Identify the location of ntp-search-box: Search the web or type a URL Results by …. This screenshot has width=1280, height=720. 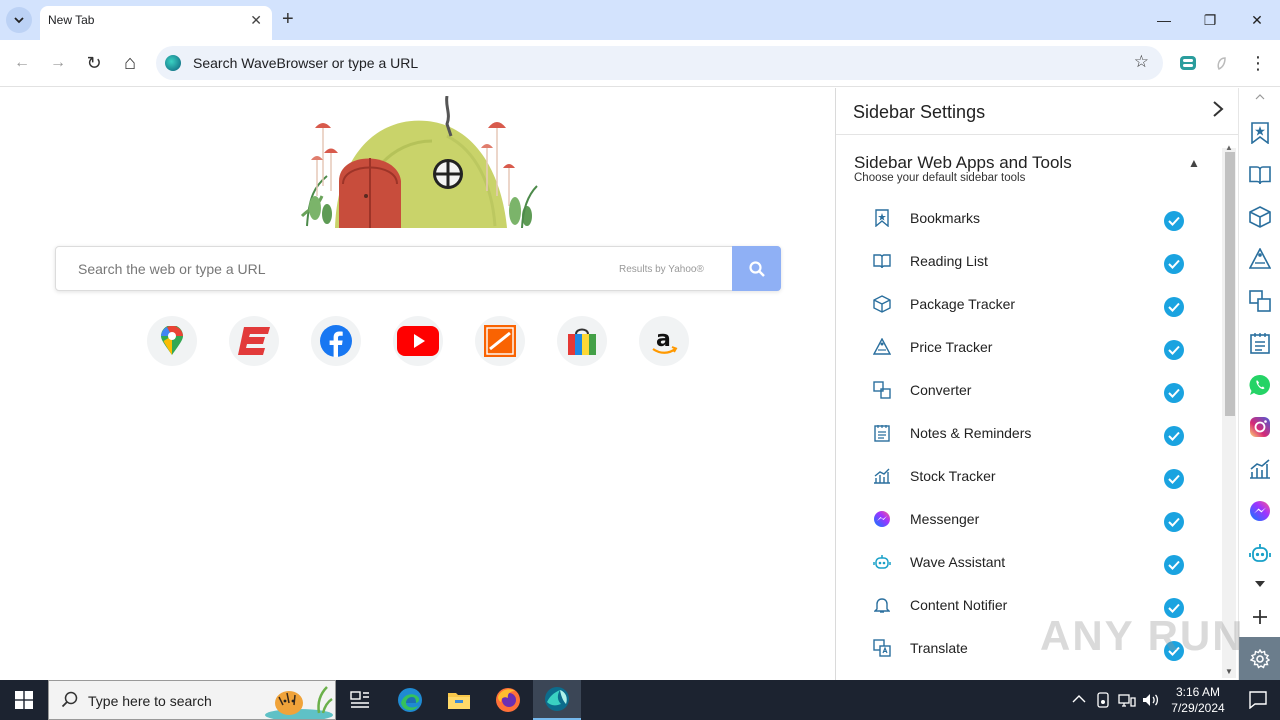
(418, 268).